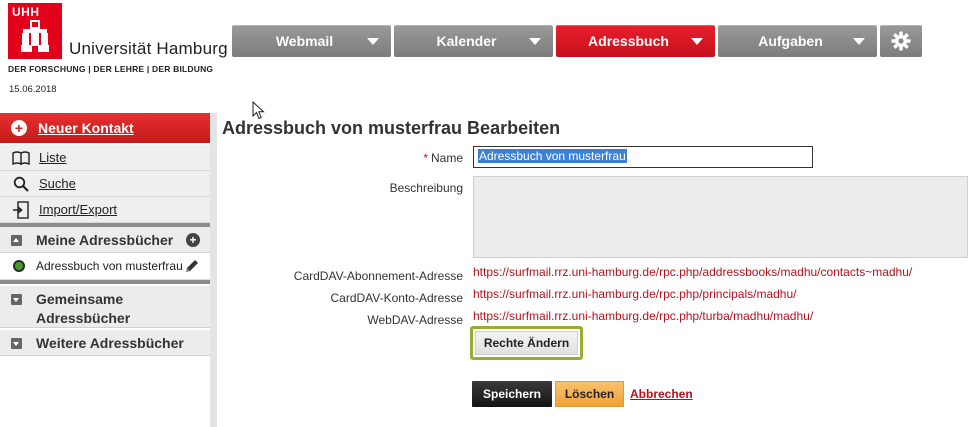 Image resolution: width=977 pixels, height=427 pixels. Describe the element at coordinates (426, 188) in the screenshot. I see `description-label: Beschreibung` at that location.